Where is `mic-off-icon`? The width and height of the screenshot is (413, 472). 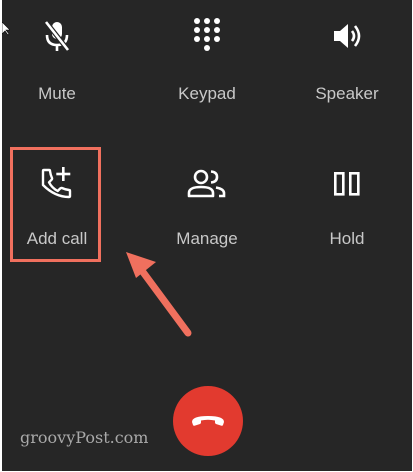
mic-off-icon is located at coordinates (57, 36).